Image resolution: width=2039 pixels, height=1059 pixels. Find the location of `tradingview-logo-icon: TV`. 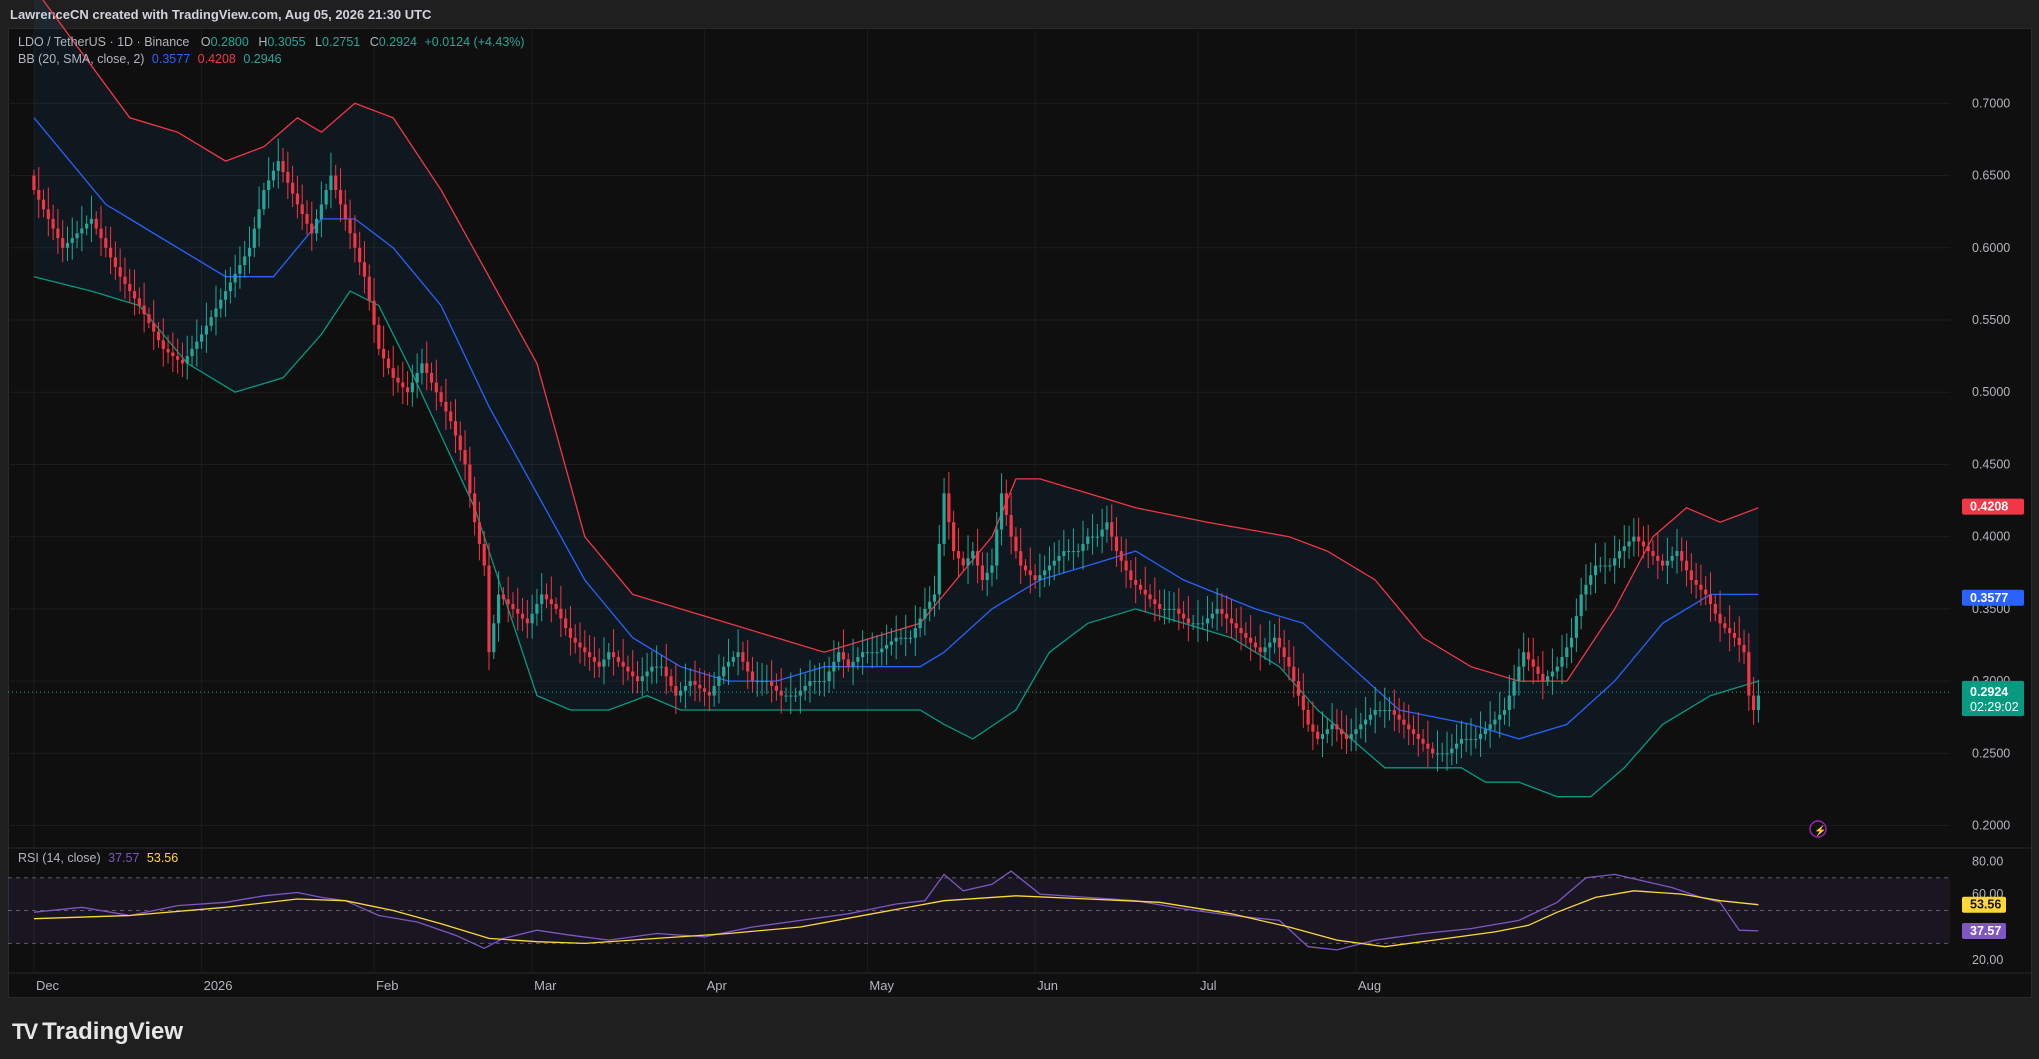

tradingview-logo-icon: TV is located at coordinates (25, 1031).